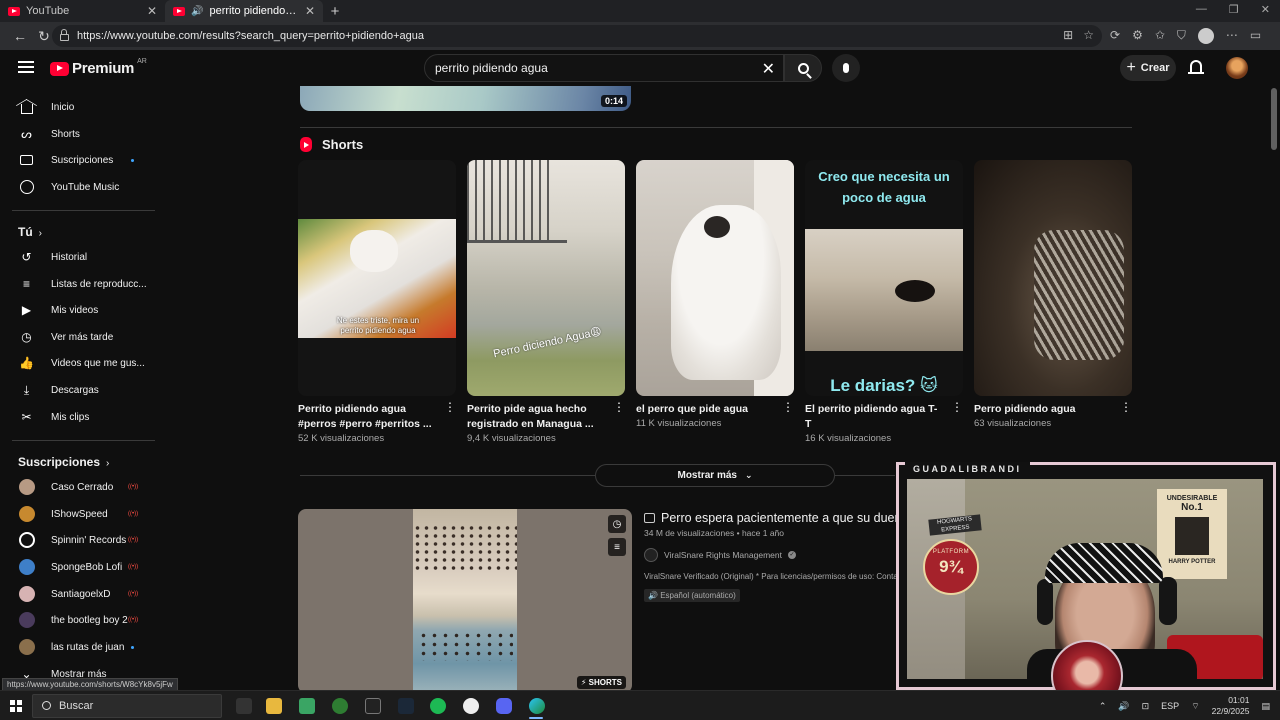 Image resolution: width=1280 pixels, height=720 pixels. What do you see at coordinates (80, 417) in the screenshot?
I see `sidebar-item-mis-clips: ✂ Mis clips` at bounding box center [80, 417].